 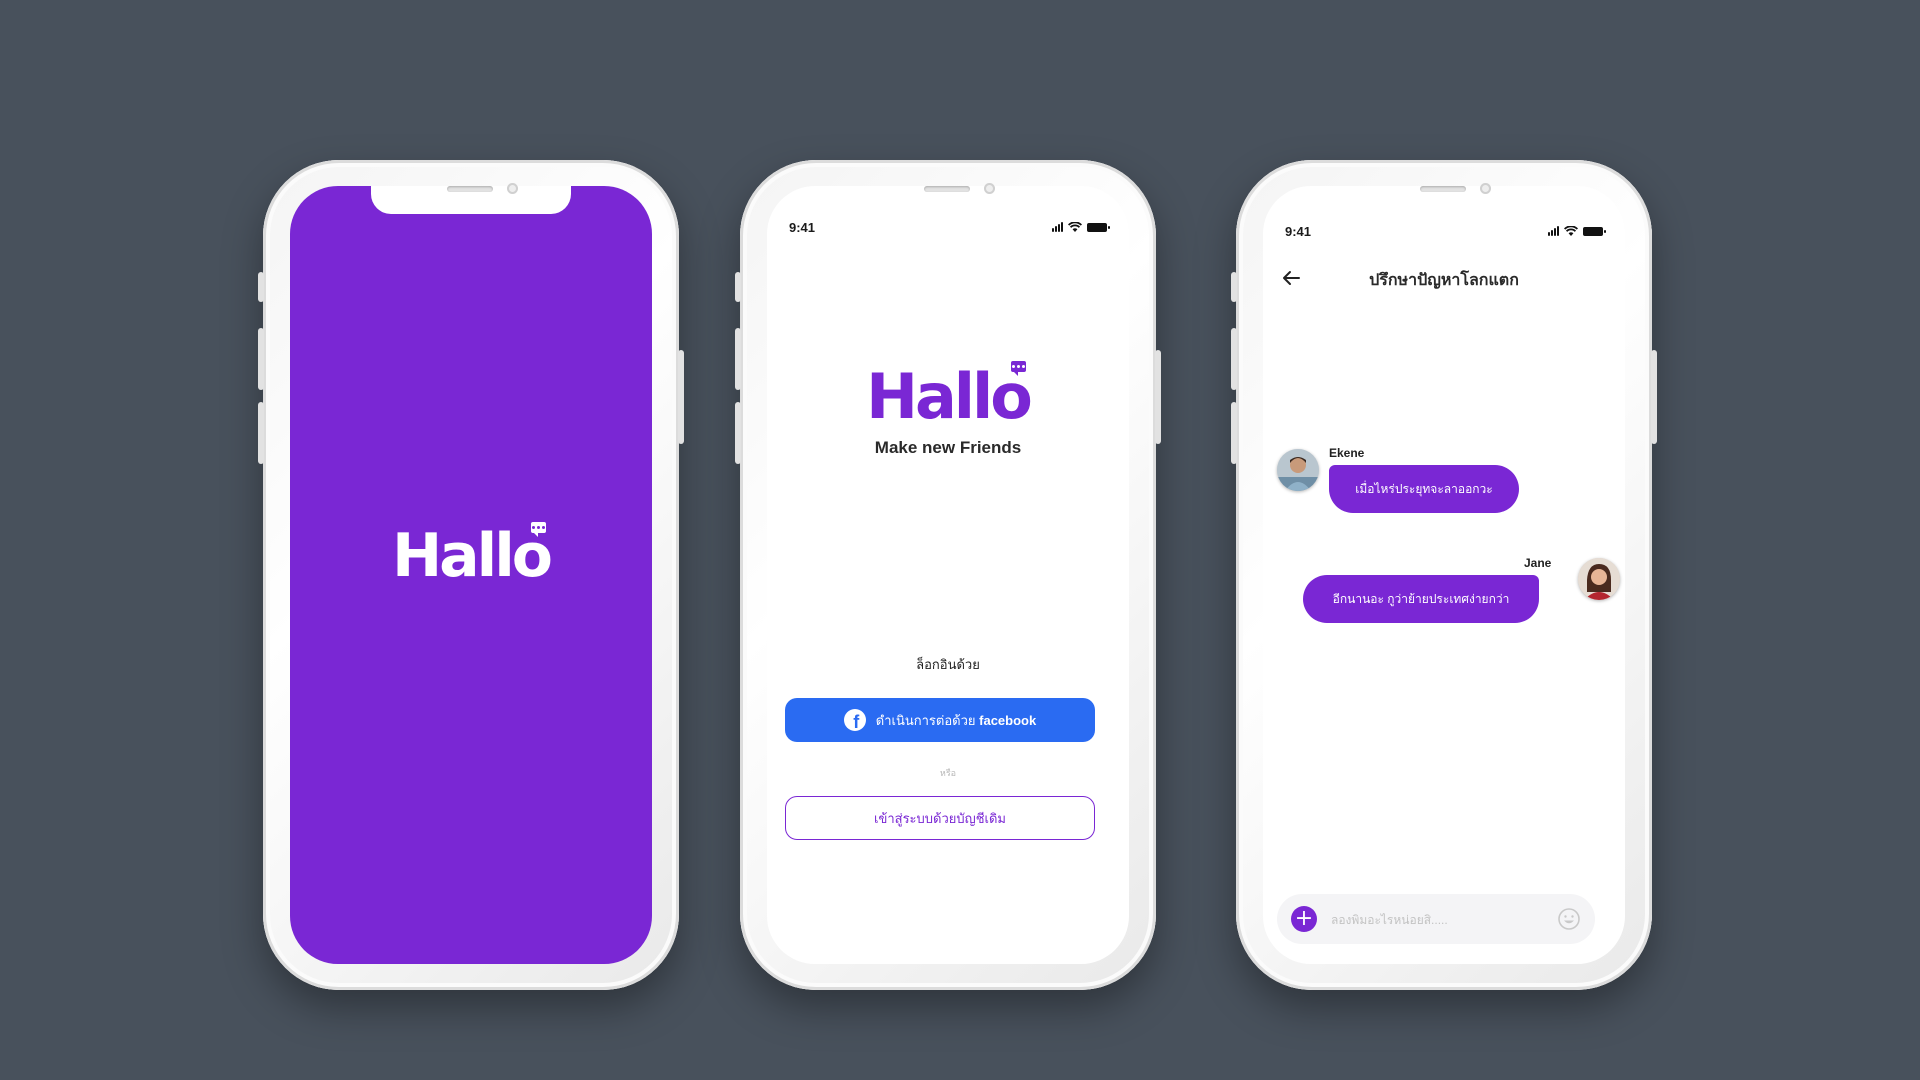 What do you see at coordinates (948, 447) in the screenshot?
I see `tagline: Make new Friends` at bounding box center [948, 447].